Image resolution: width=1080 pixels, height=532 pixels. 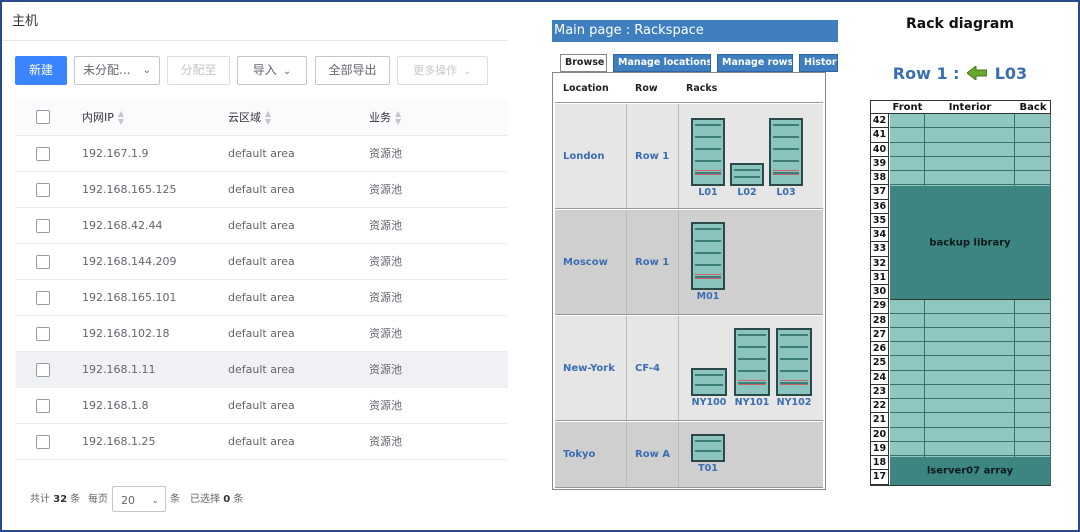 What do you see at coordinates (262, 298) in the screenshot?
I see `table-row: 192.168.165.101 default area 资源池` at bounding box center [262, 298].